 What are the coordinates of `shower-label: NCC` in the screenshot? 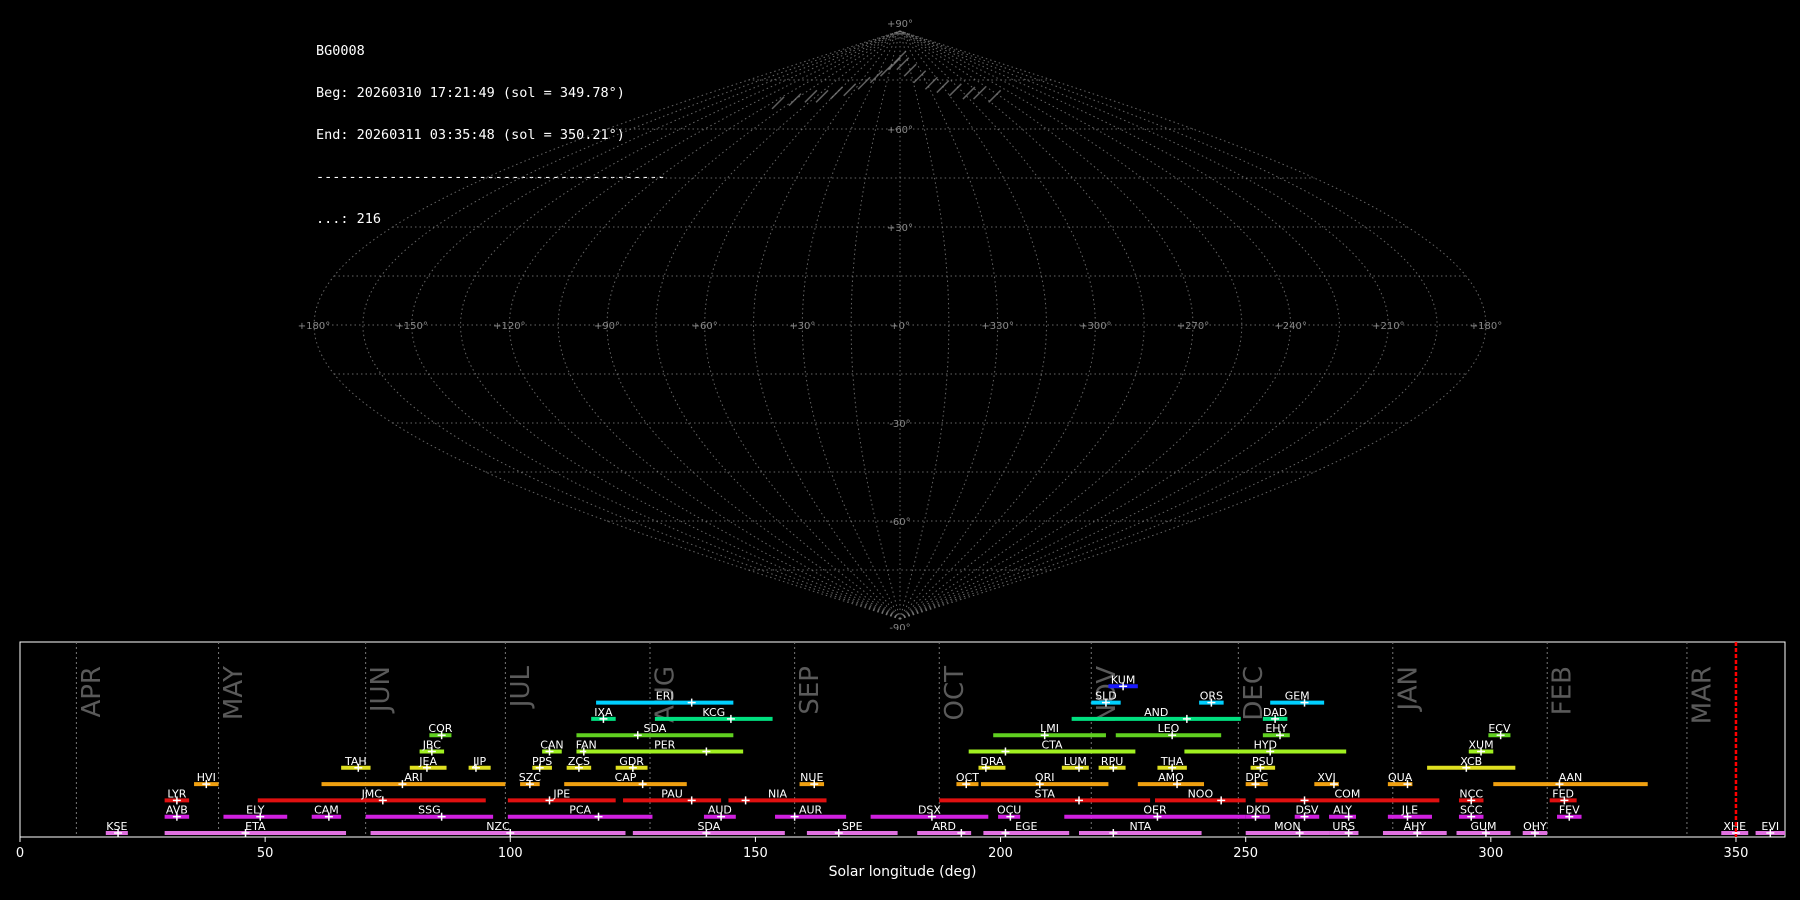 It's located at (1471, 793).